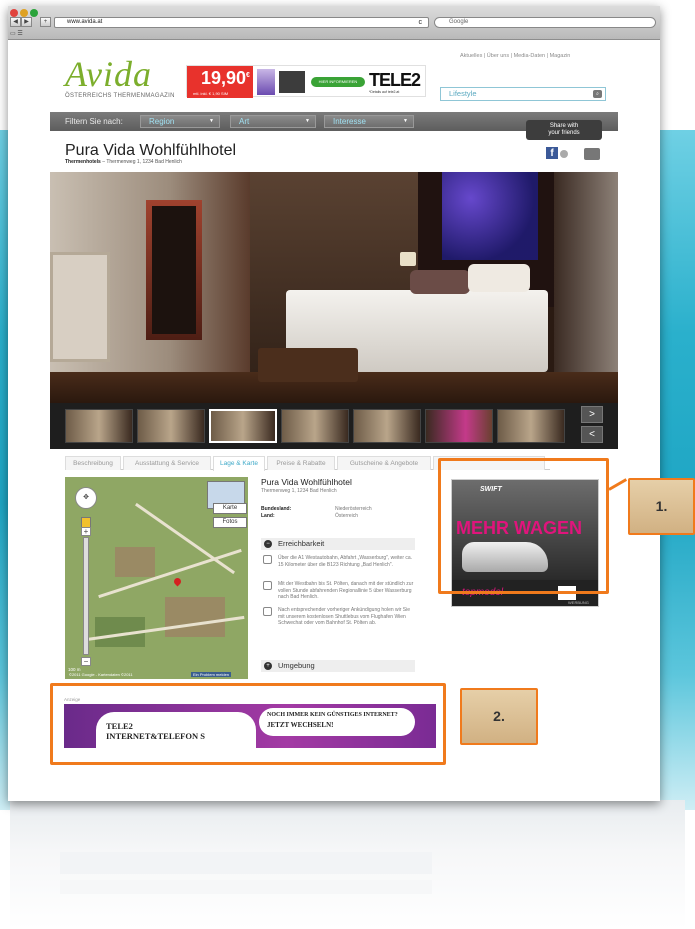 The image size is (695, 929). Describe the element at coordinates (267, 611) in the screenshot. I see `bus-icon` at that location.